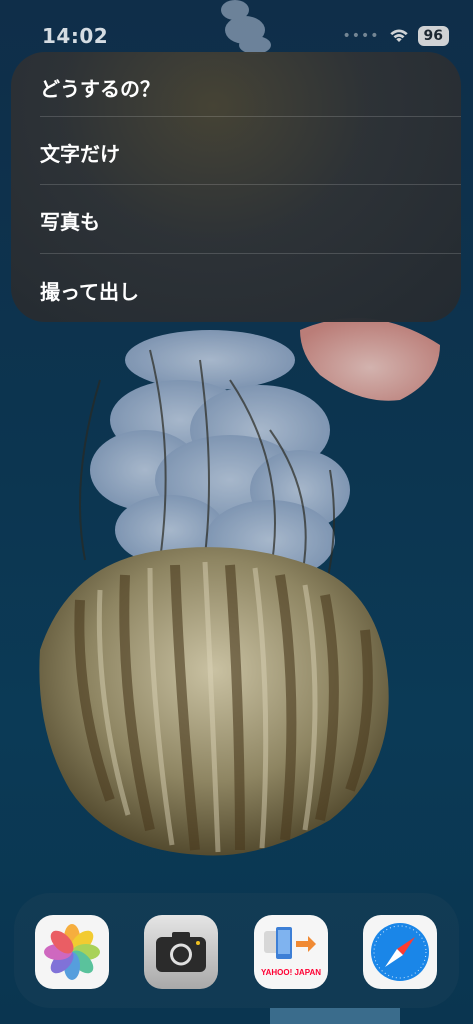  I want to click on photos-app, so click(72, 952).